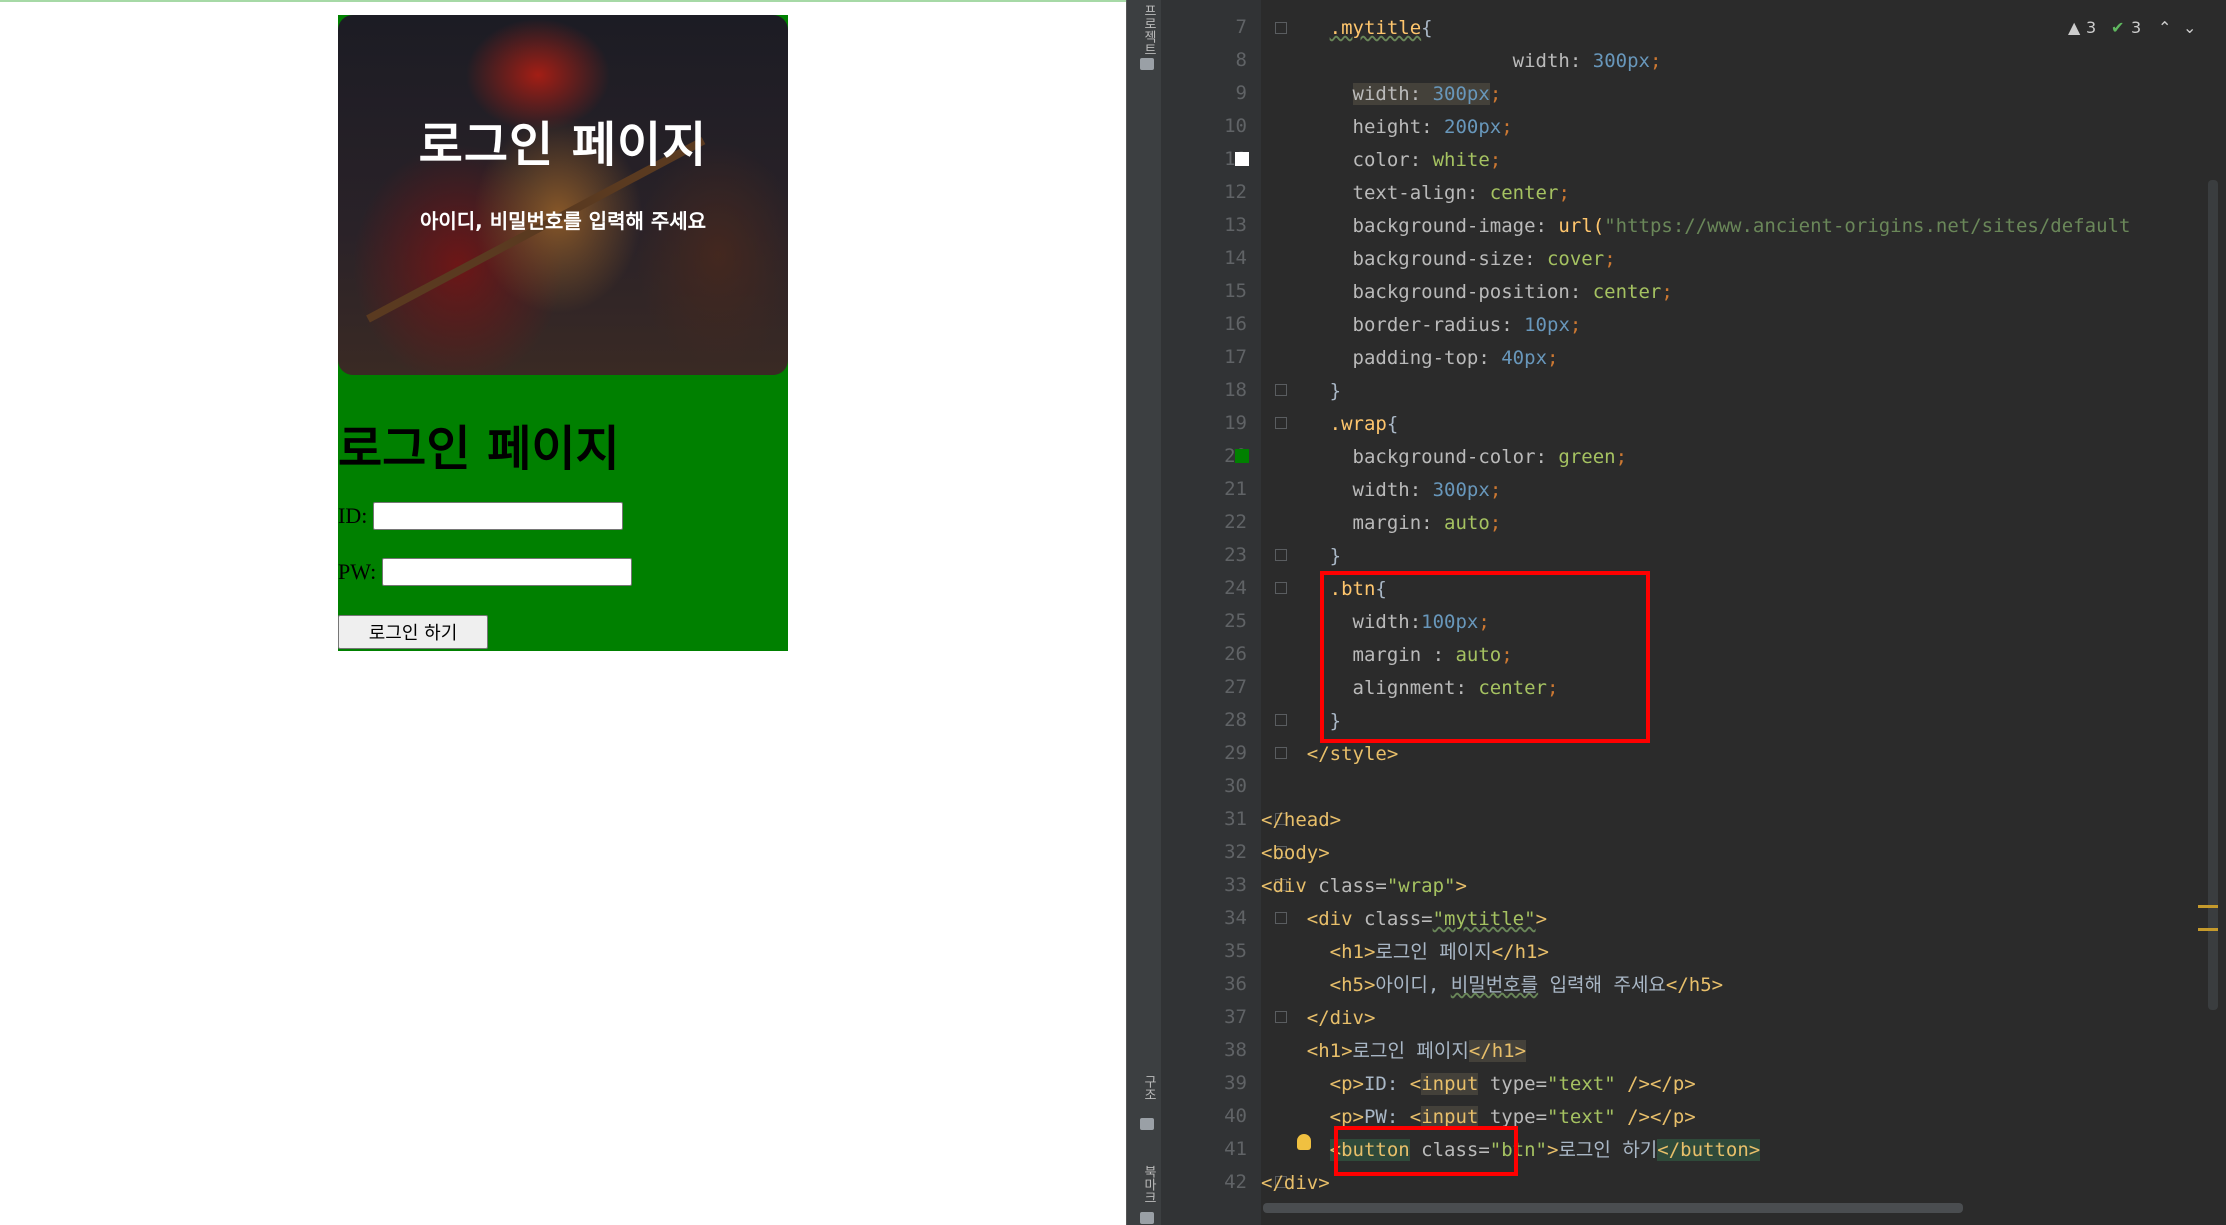 The height and width of the screenshot is (1225, 2226). What do you see at coordinates (1444, 457) in the screenshot?
I see `code-line-20: background-color: green;` at bounding box center [1444, 457].